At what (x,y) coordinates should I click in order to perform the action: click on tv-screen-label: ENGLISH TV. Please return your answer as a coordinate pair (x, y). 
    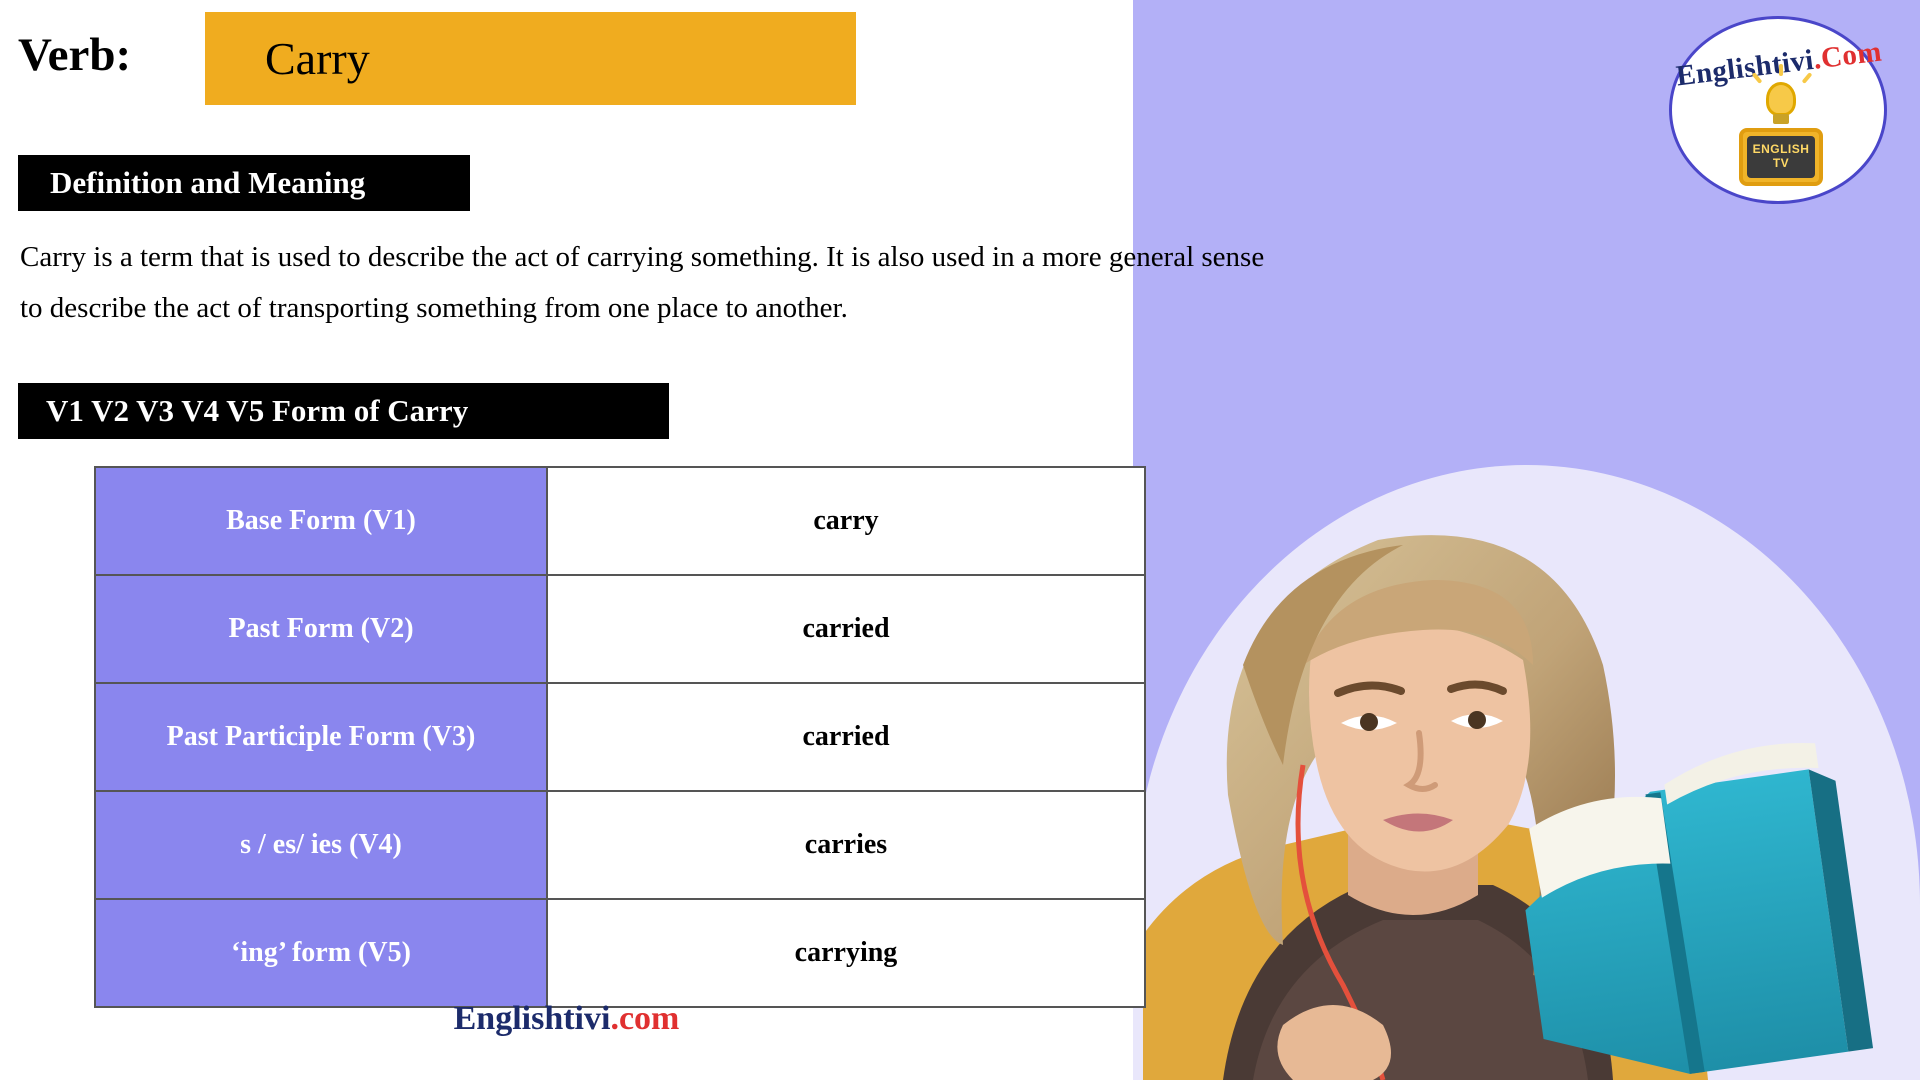
    Looking at the image, I should click on (1781, 156).